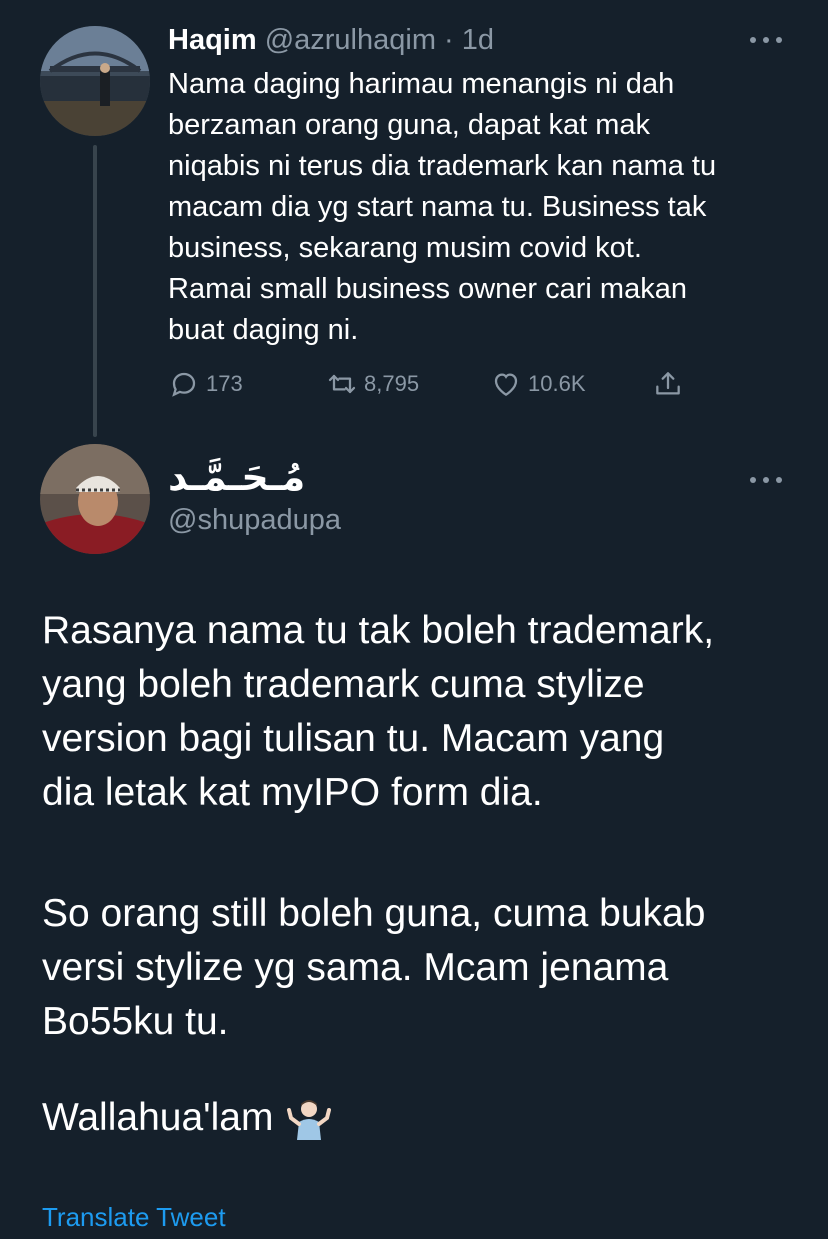 Image resolution: width=828 pixels, height=1239 pixels. I want to click on author-name: مُـحَـمَّـد, so click(236, 477).